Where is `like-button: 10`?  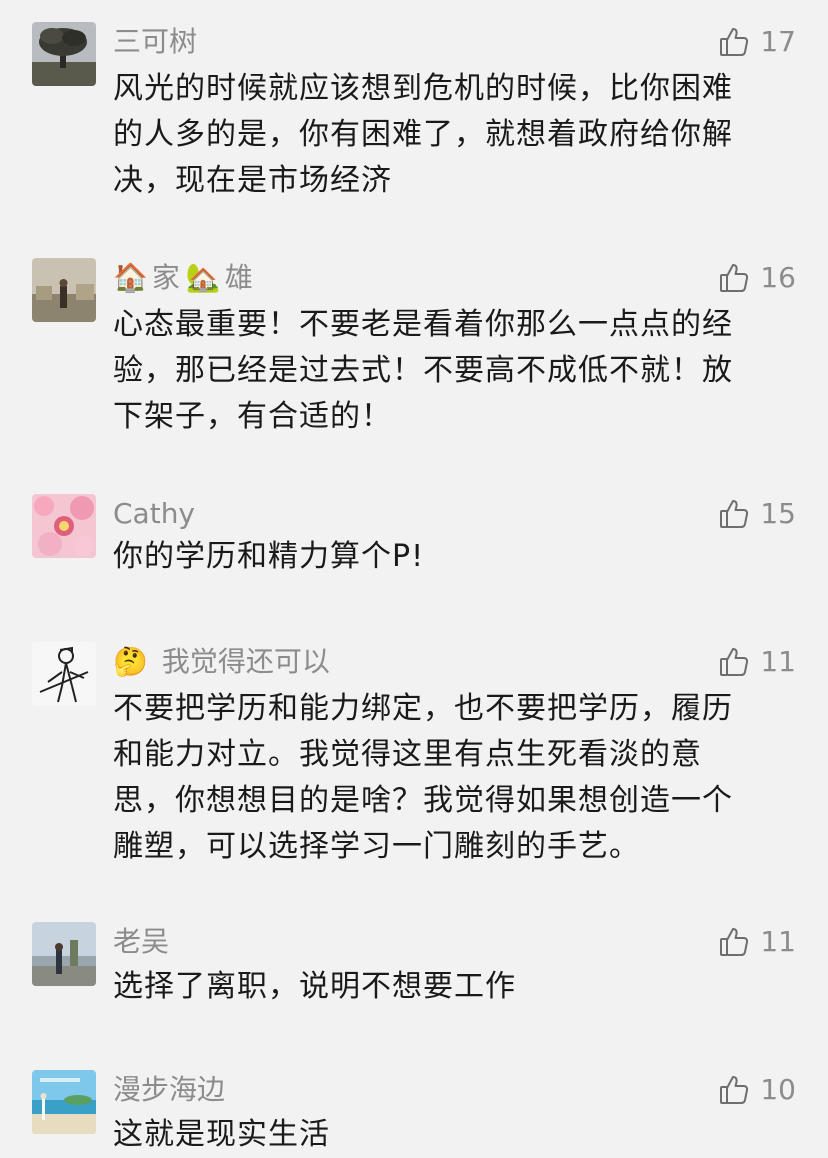 like-button: 10 is located at coordinates (757, 1090).